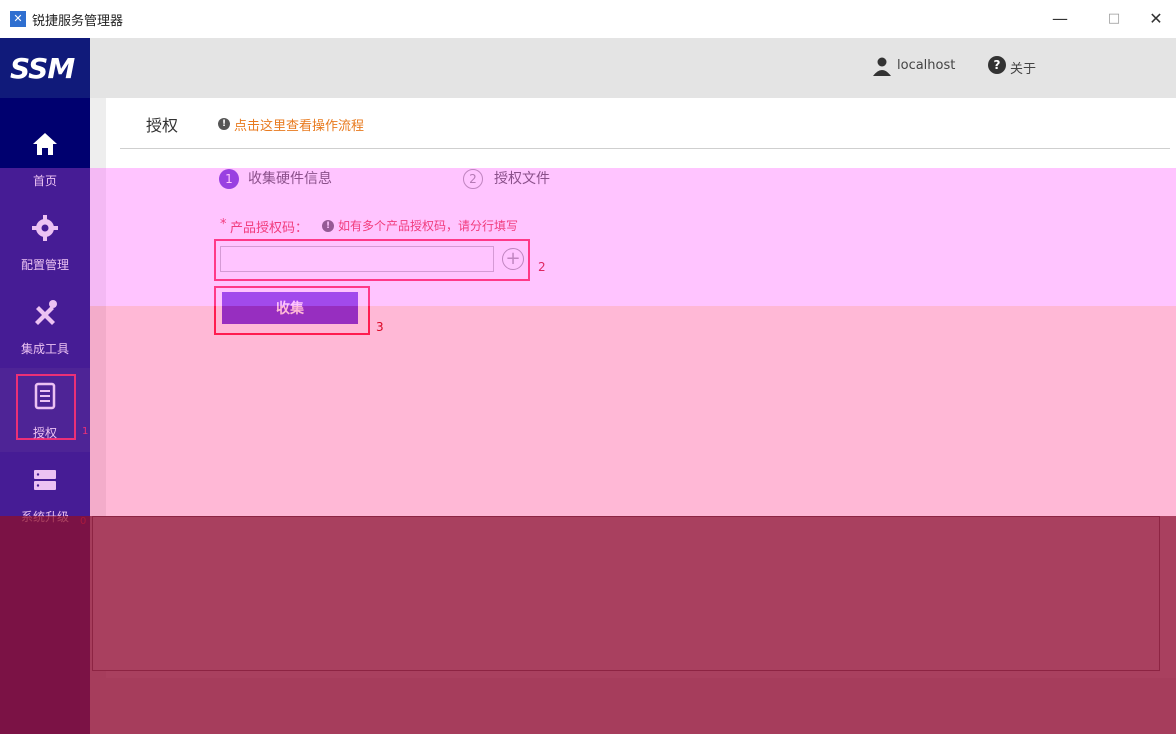 This screenshot has width=1176, height=734. I want to click on annotation-mark: 1, so click(85, 431).